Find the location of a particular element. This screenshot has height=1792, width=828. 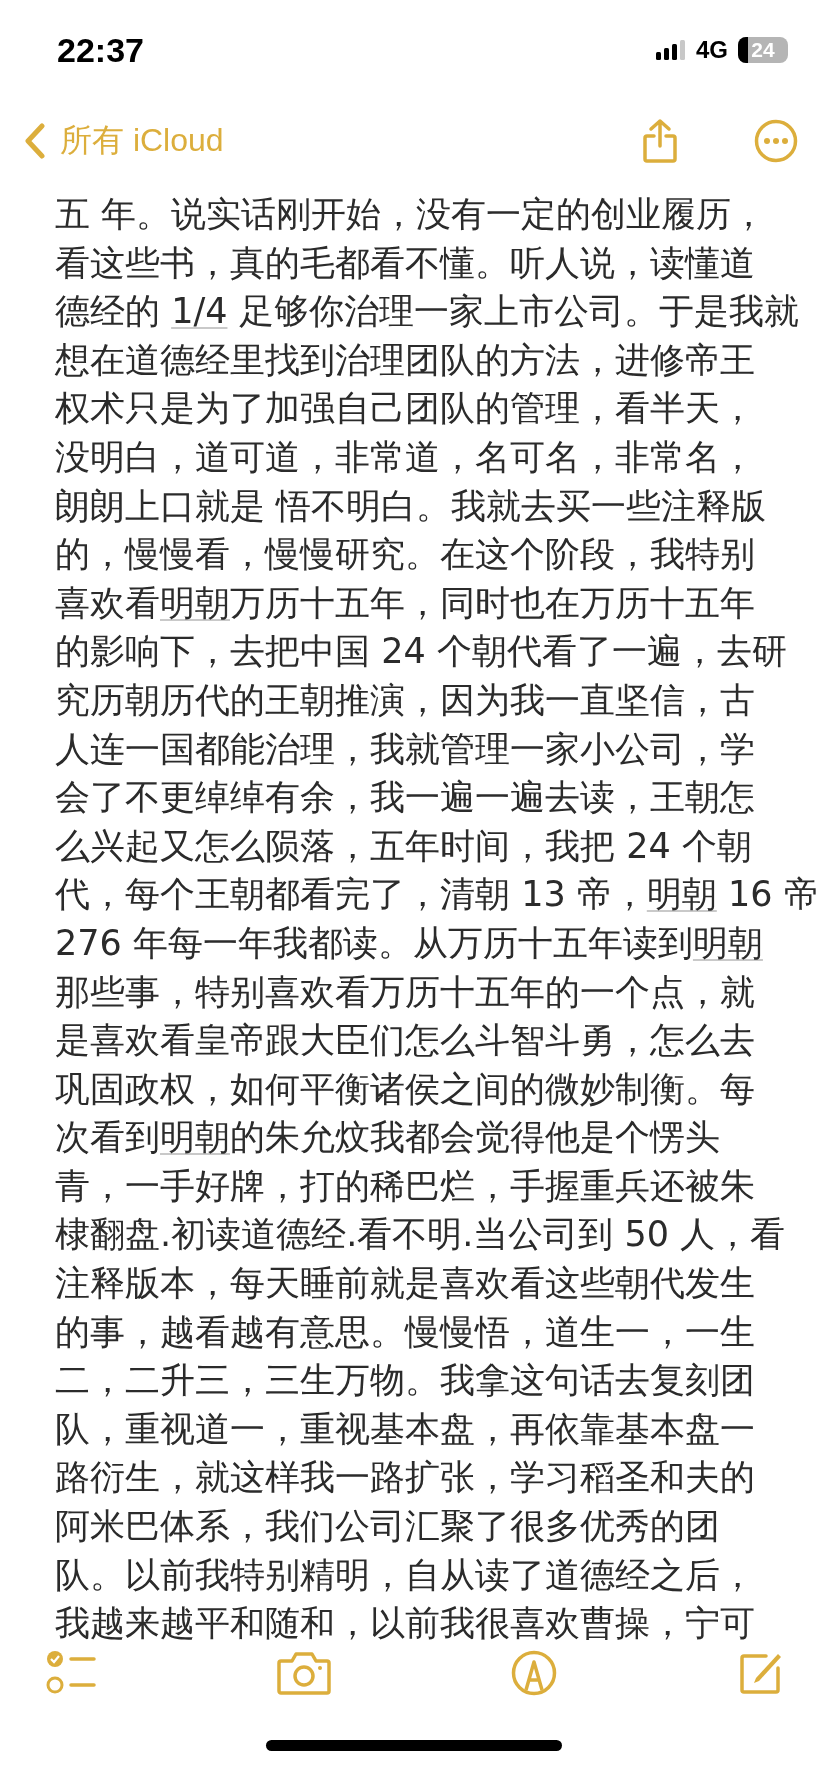

battery-icon: 24 is located at coordinates (763, 50).